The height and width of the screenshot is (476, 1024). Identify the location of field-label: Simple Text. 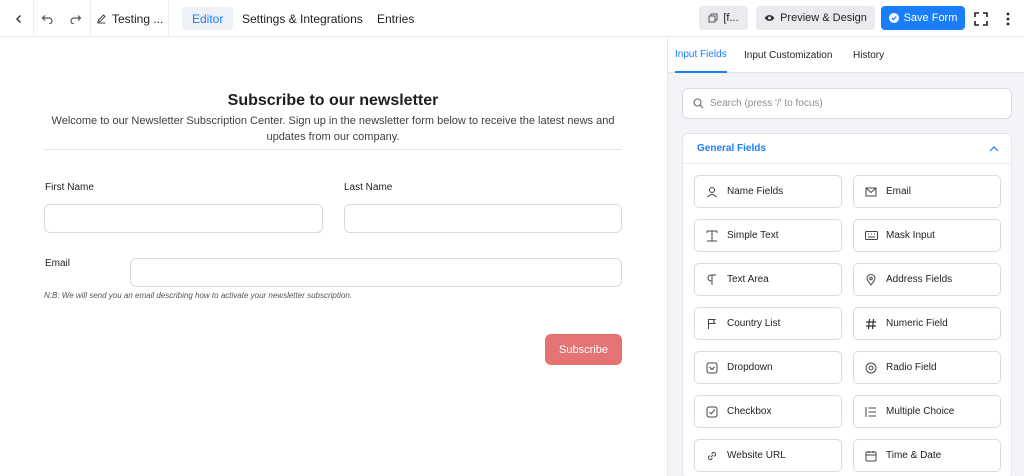
(753, 235).